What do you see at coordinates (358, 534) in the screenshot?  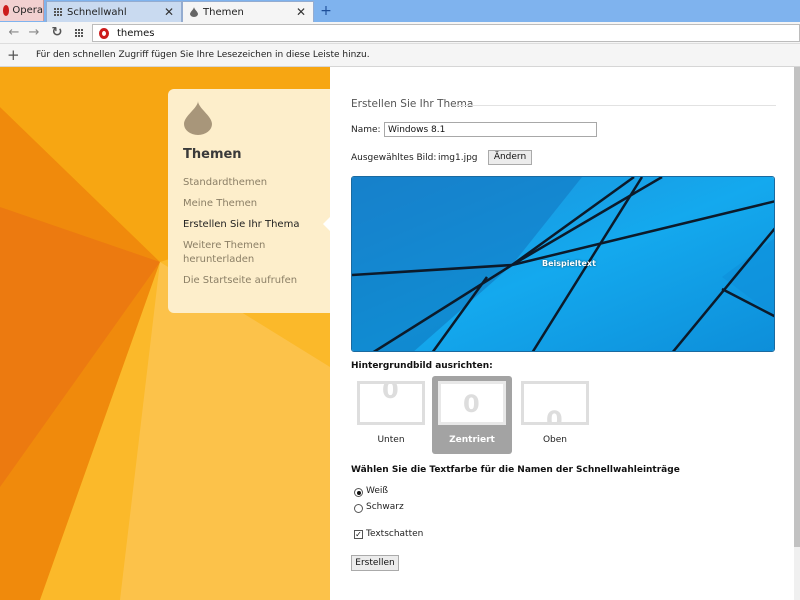 I see `text-shadow-checkbox: ✓` at bounding box center [358, 534].